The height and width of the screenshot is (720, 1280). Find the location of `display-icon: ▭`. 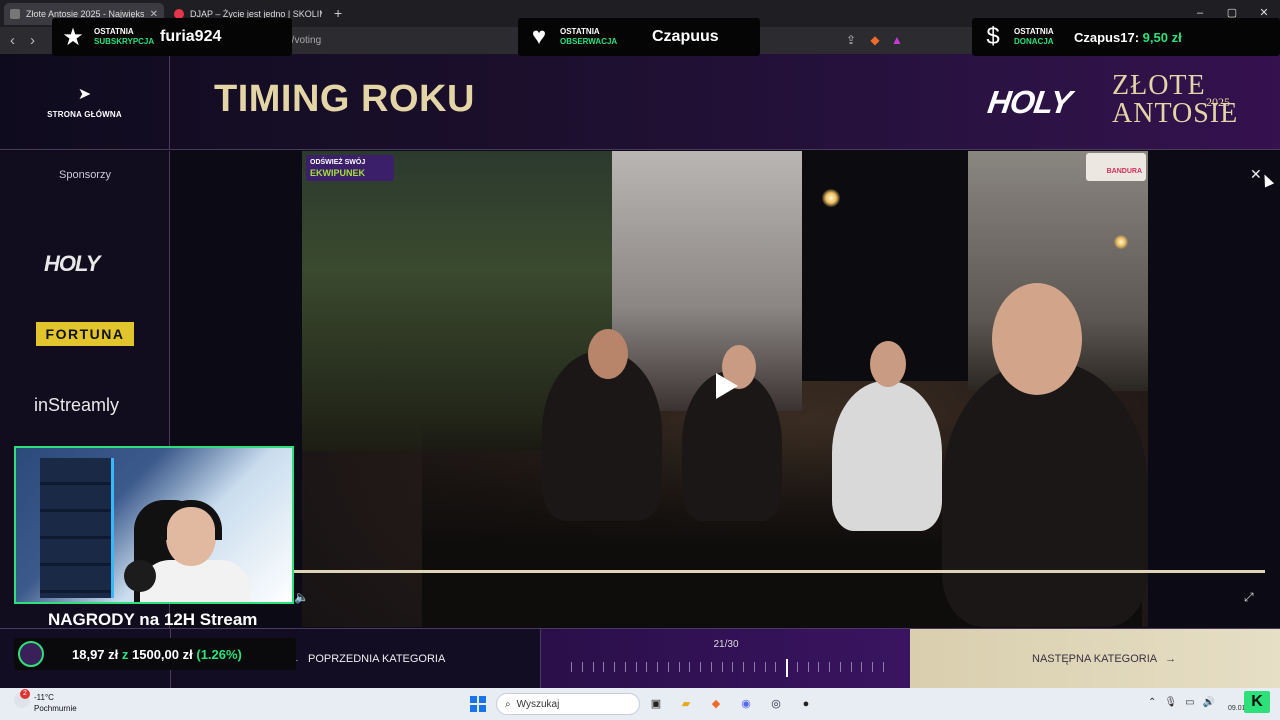

display-icon: ▭ is located at coordinates (1189, 702).